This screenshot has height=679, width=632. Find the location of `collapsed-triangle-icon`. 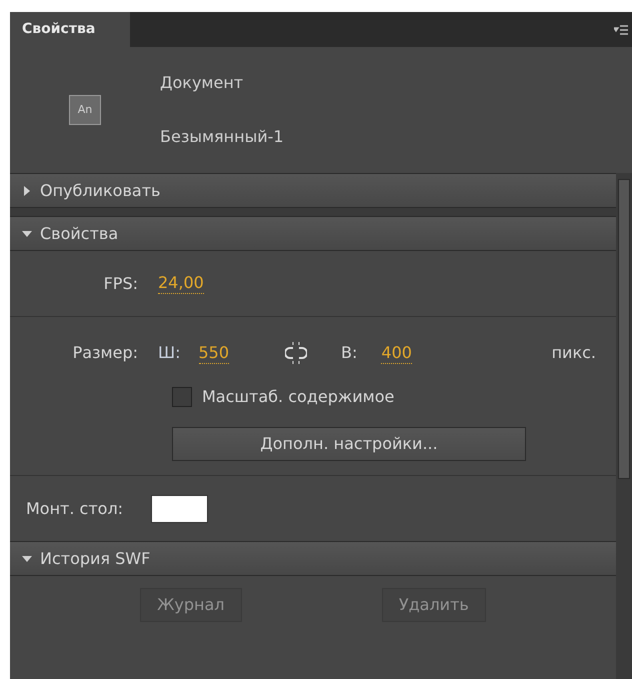

collapsed-triangle-icon is located at coordinates (27, 191).